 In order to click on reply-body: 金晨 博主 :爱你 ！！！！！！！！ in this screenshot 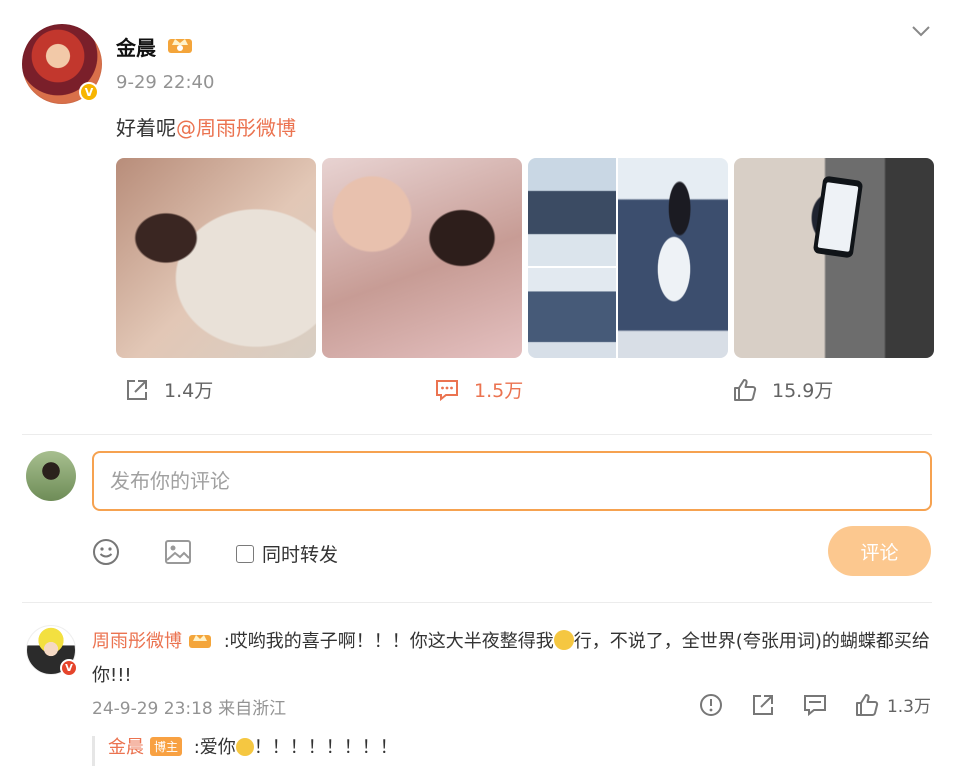, I will do `click(253, 746)`.